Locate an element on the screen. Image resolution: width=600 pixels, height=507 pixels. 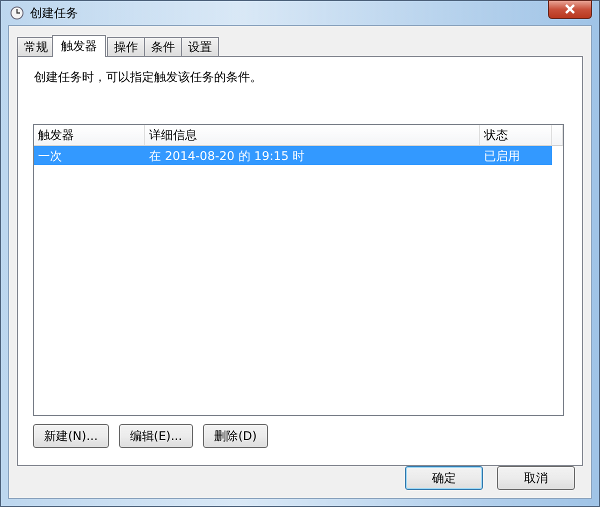
tab: 条件 is located at coordinates (163, 46).